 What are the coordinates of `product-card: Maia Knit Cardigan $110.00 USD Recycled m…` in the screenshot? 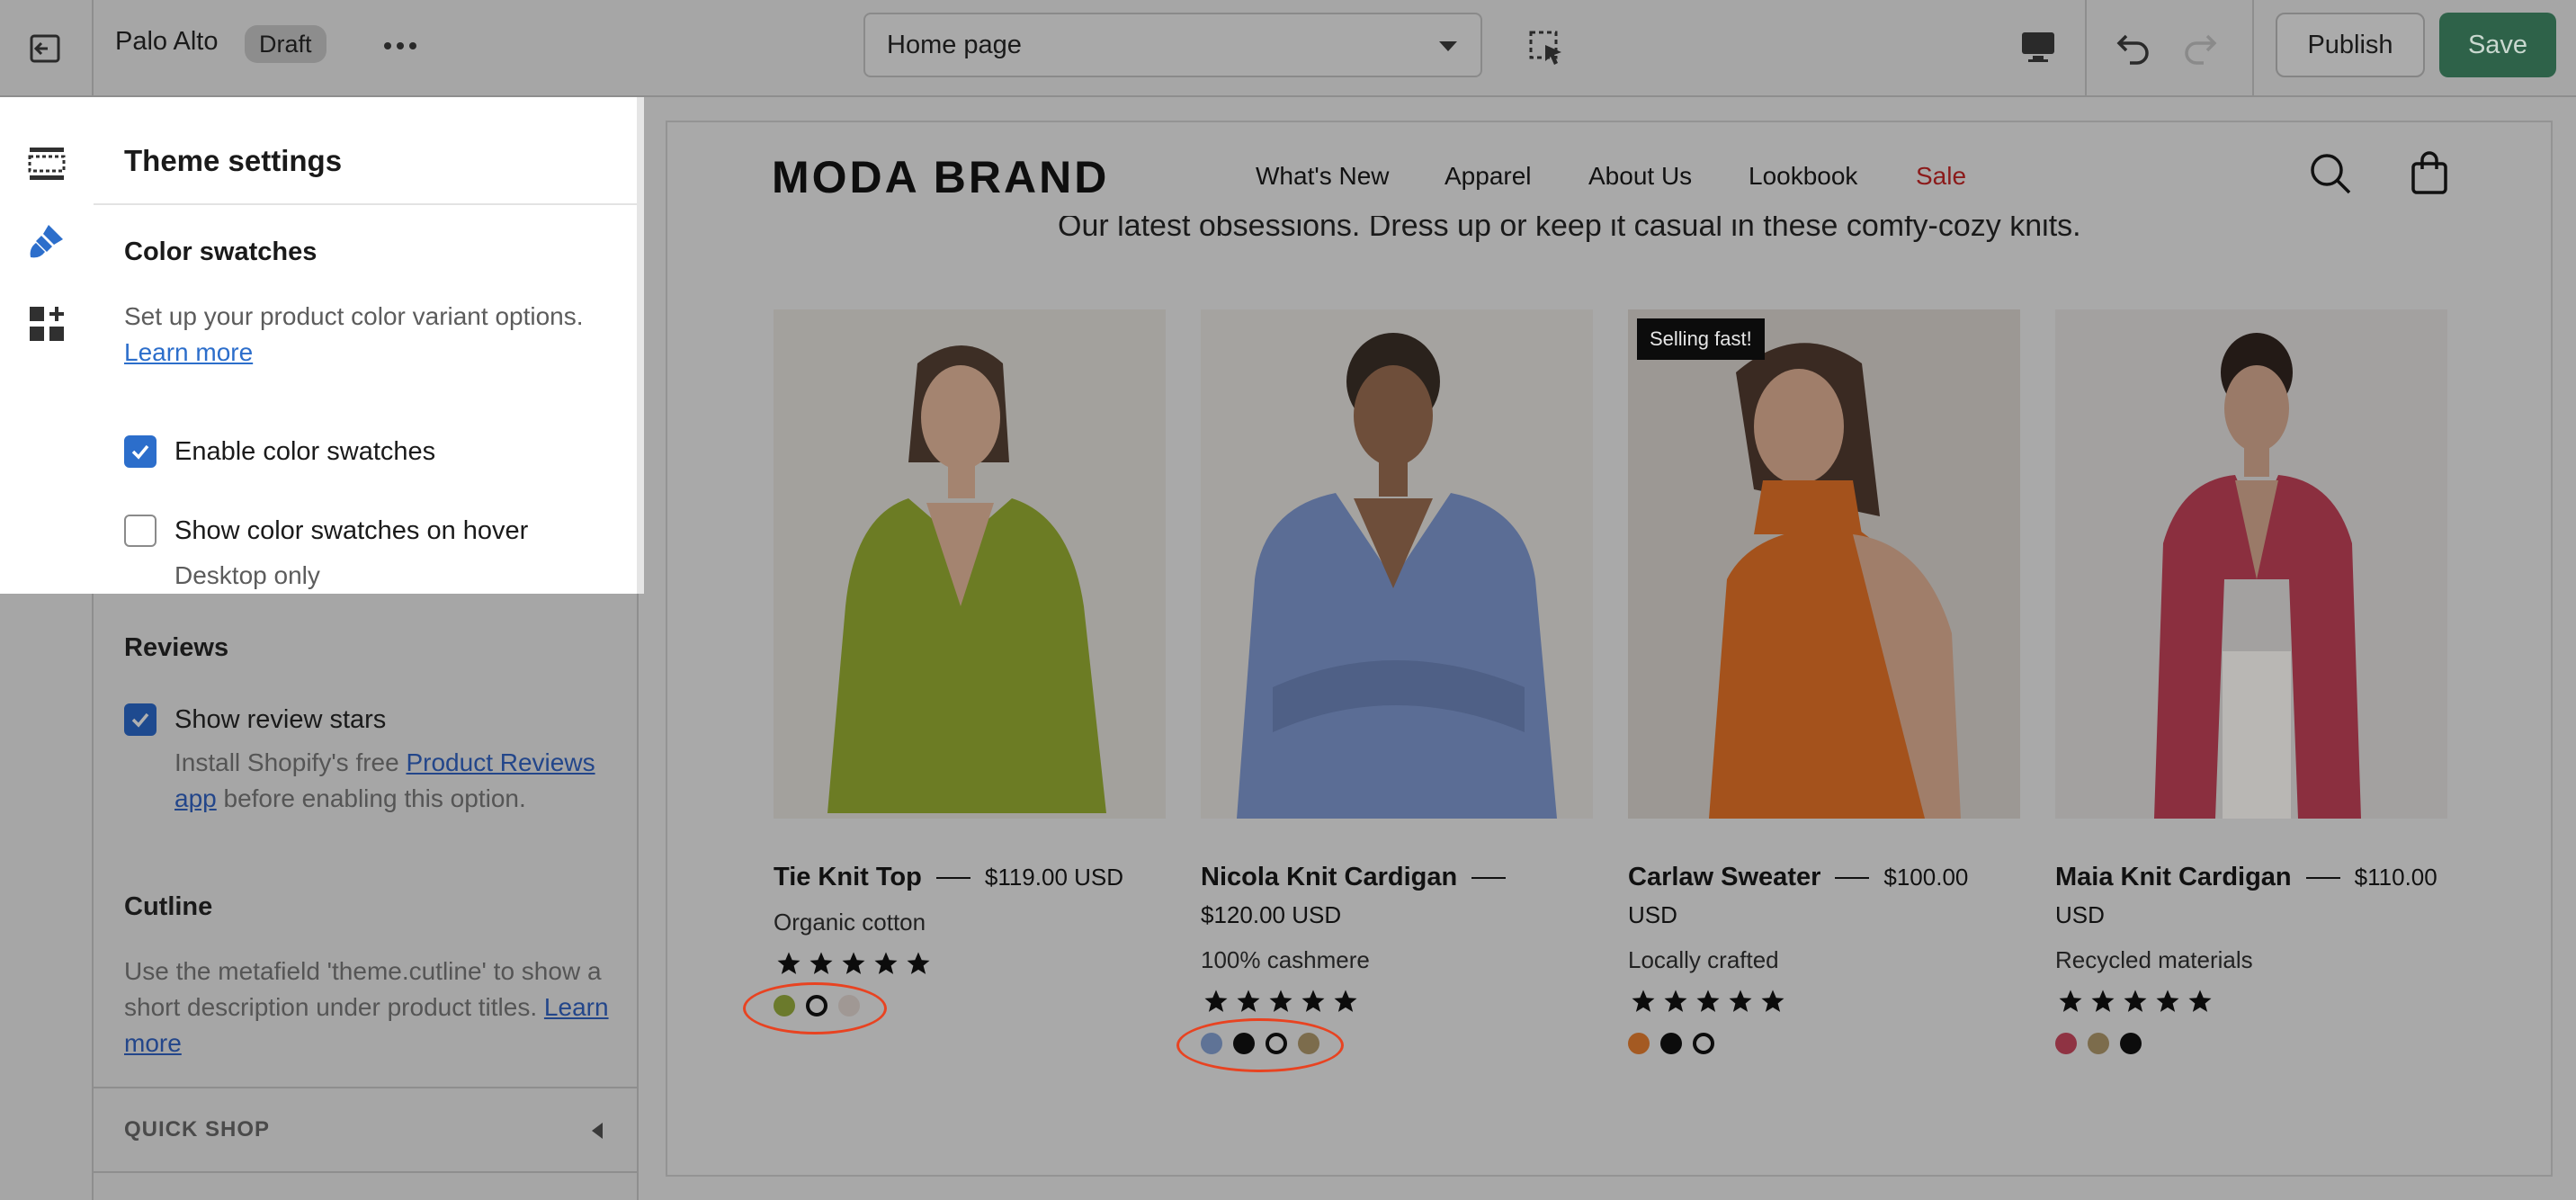 It's located at (2251, 681).